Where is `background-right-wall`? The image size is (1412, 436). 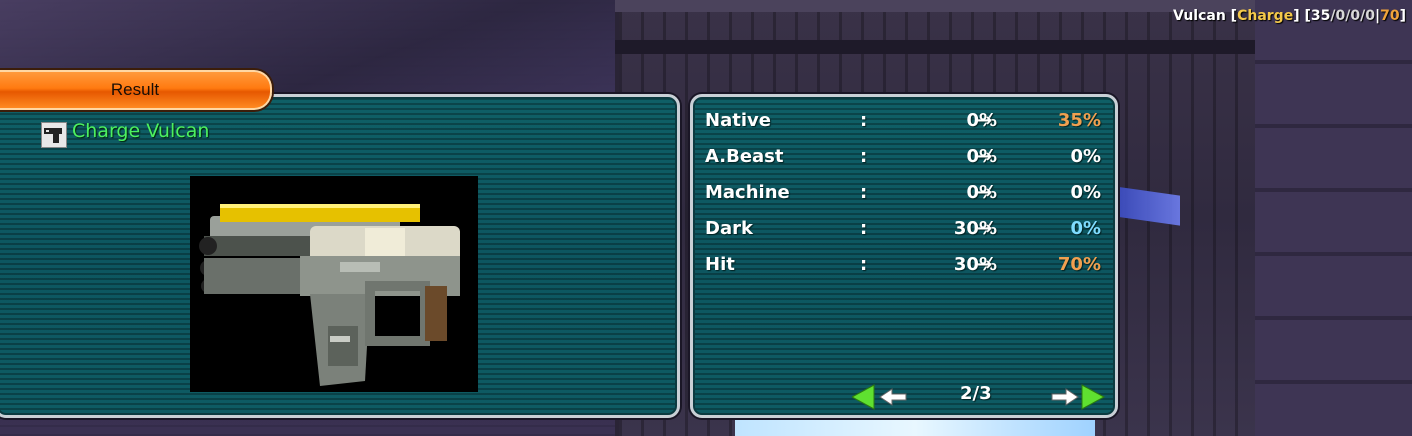
background-right-wall is located at coordinates (1333, 218).